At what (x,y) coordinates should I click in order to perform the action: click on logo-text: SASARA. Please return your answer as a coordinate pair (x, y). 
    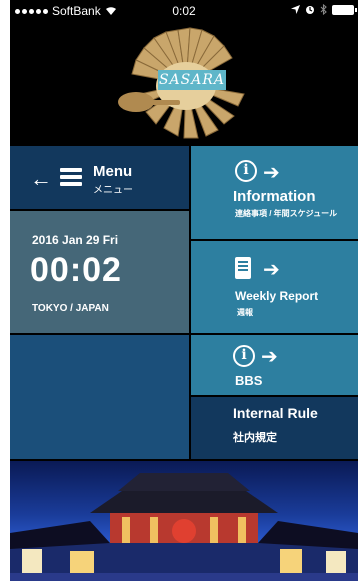
    Looking at the image, I should click on (192, 80).